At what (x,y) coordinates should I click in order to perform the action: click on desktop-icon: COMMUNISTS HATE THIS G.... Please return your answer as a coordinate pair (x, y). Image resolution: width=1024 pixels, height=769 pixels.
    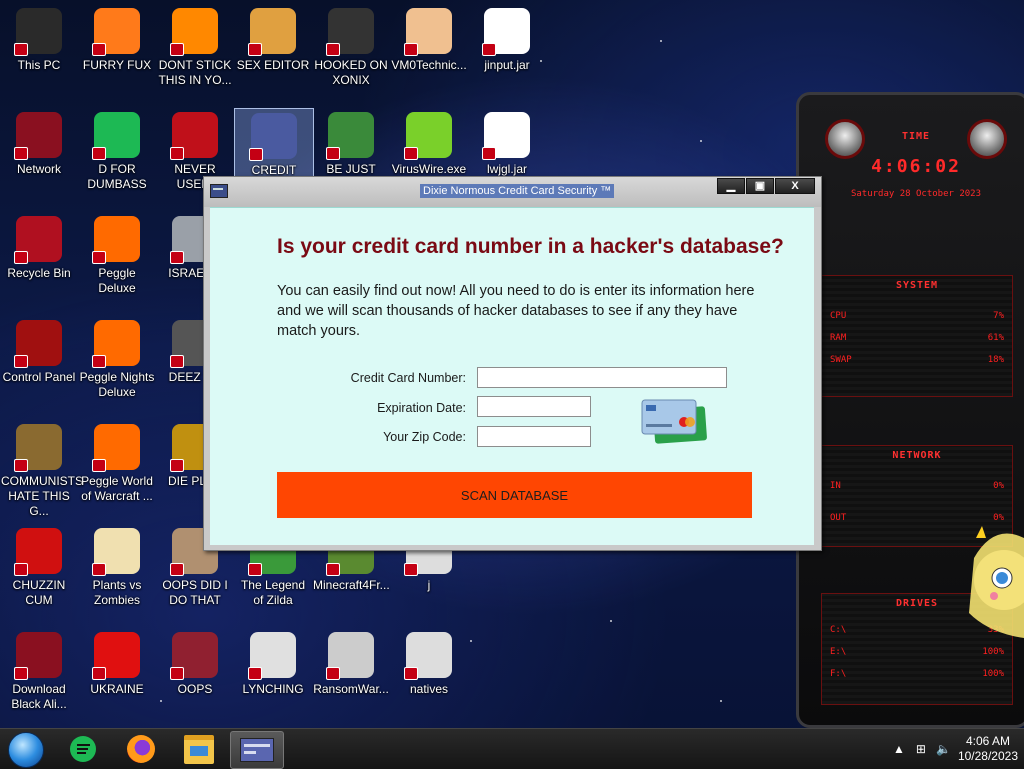
    Looking at the image, I should click on (41, 470).